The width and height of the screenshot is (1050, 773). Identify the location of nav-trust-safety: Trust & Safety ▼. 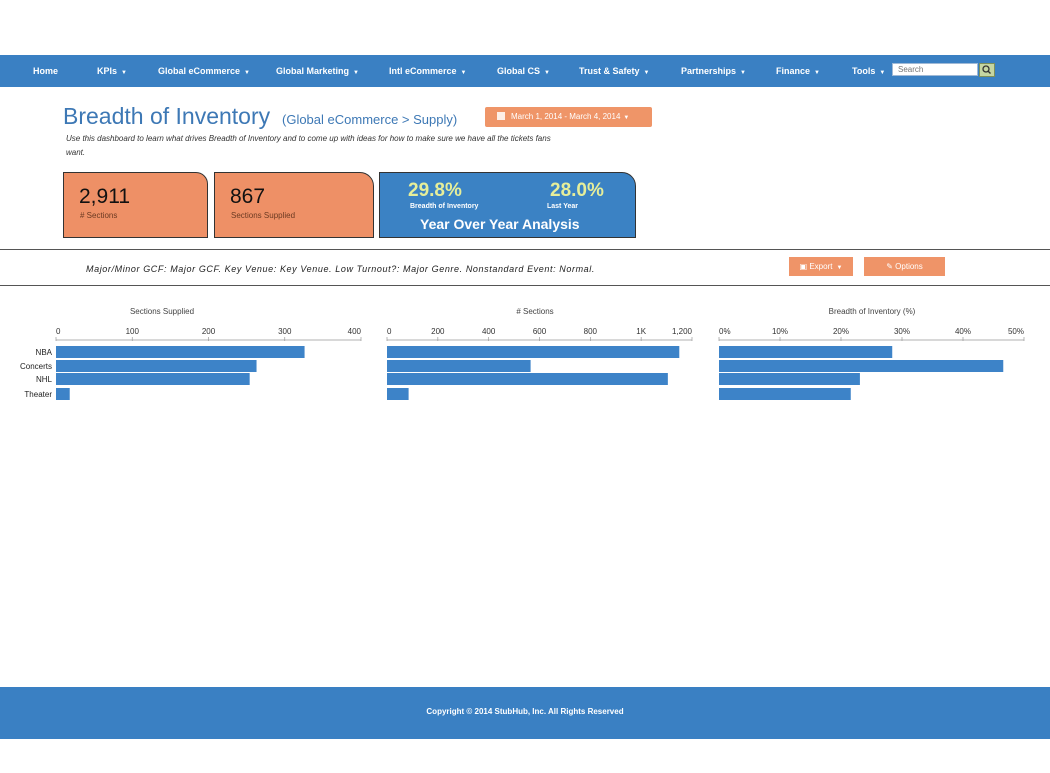
(614, 71).